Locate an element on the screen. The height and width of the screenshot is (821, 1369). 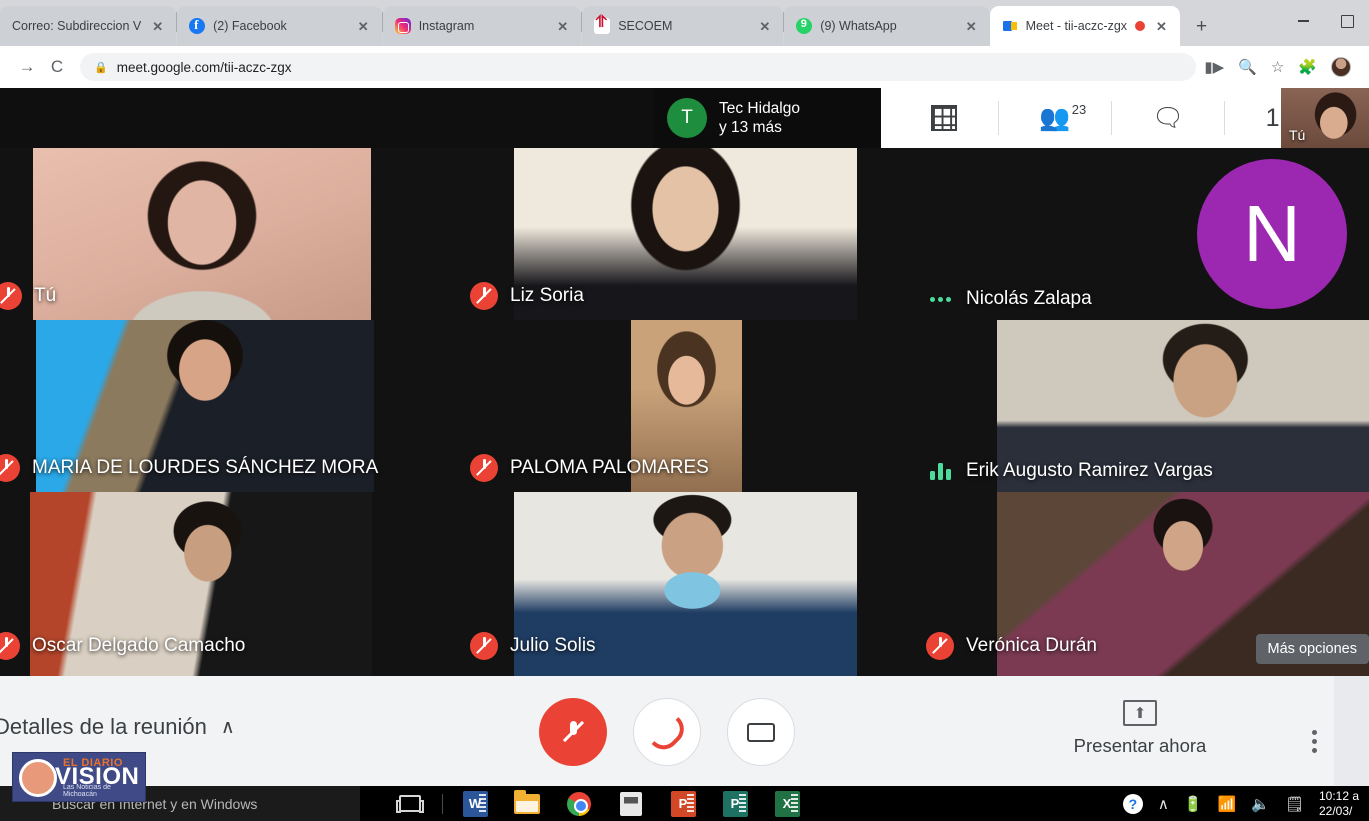
maximize-icon is located at coordinates (1347, 21).